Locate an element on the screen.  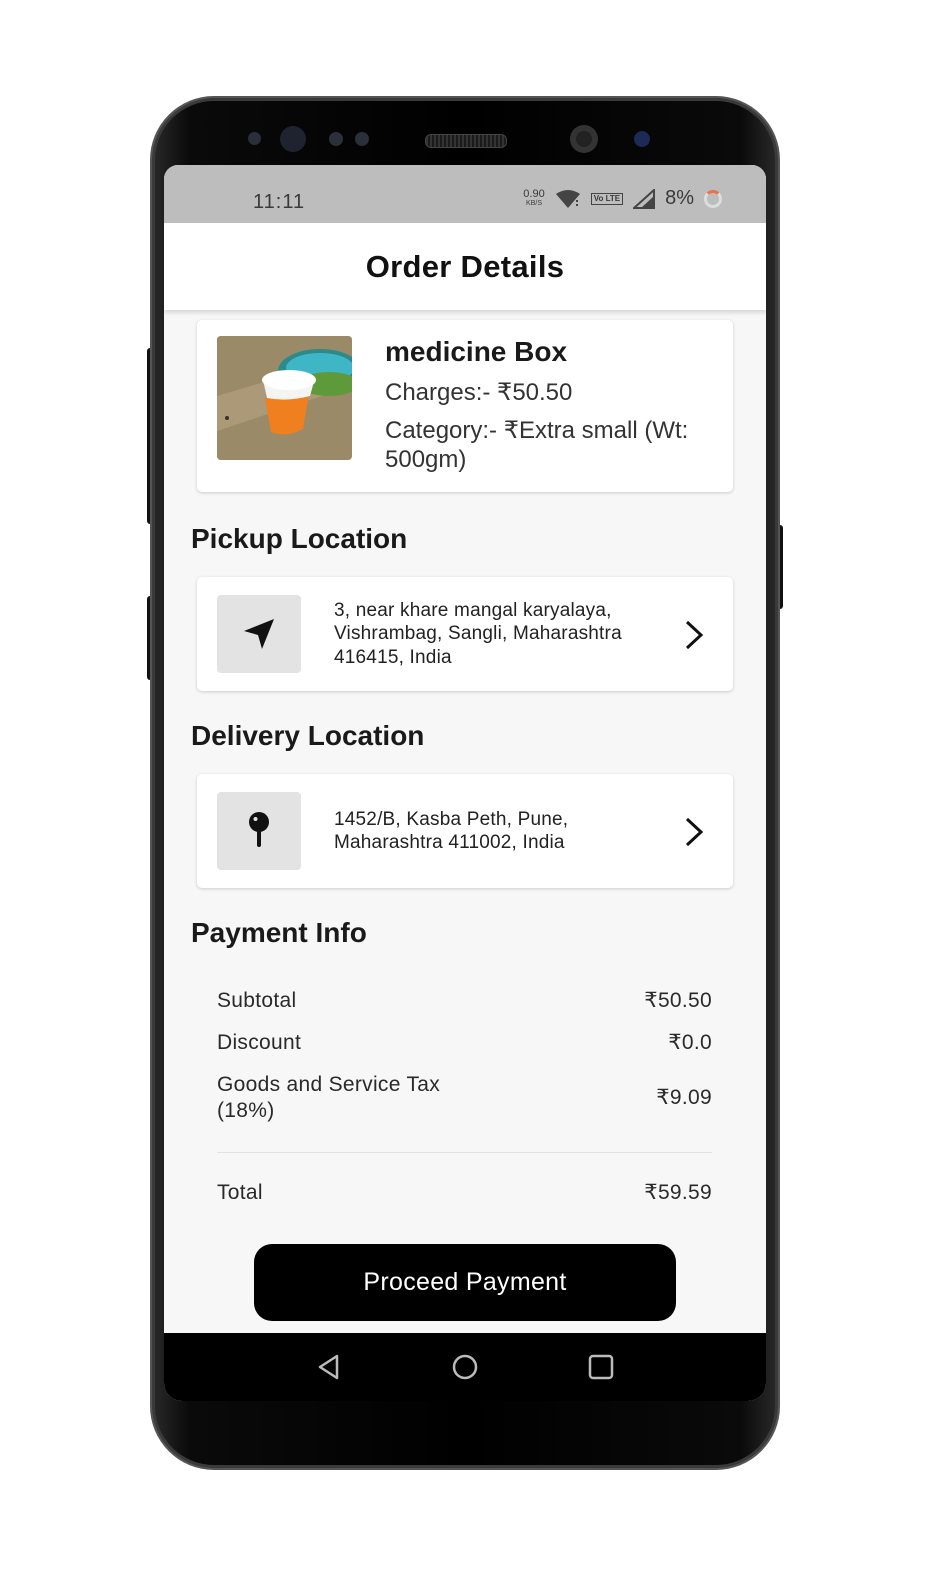
item-photo is located at coordinates (284, 398).